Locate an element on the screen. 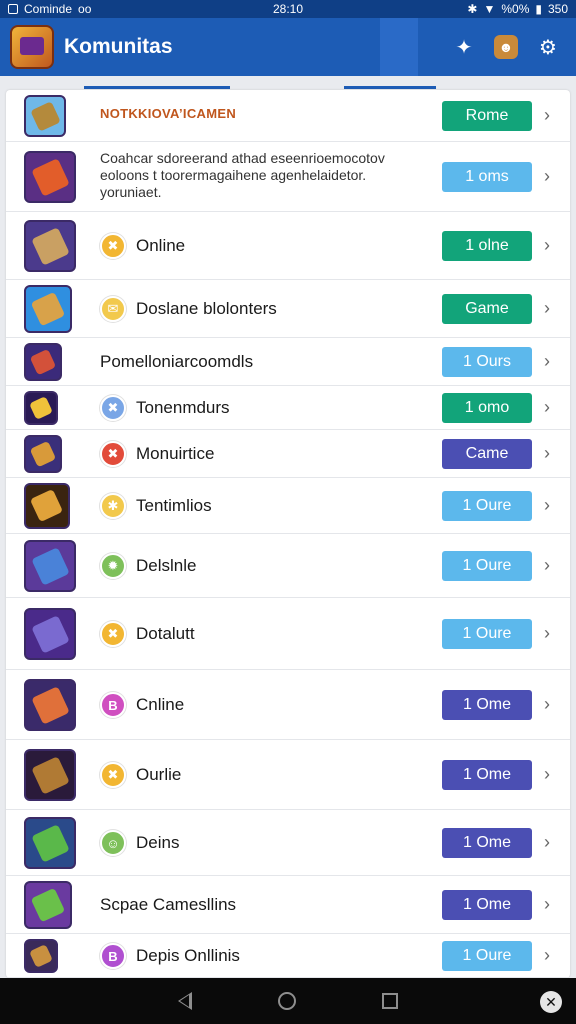 The width and height of the screenshot is (576, 1024). row-action-button: 1 Ours is located at coordinates (487, 362).